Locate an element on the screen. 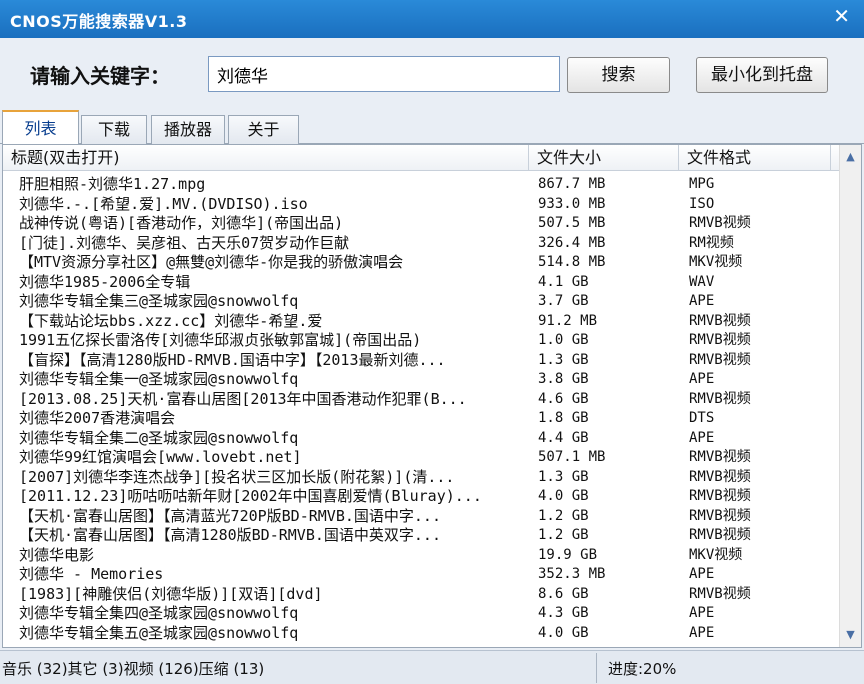 Image resolution: width=864 pixels, height=684 pixels. close-icon: ✕ is located at coordinates (841, 16).